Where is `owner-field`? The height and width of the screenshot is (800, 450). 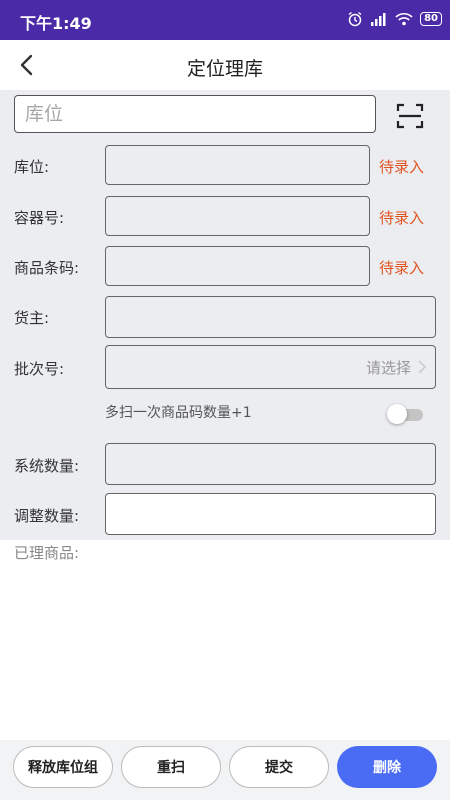
owner-field is located at coordinates (270, 317).